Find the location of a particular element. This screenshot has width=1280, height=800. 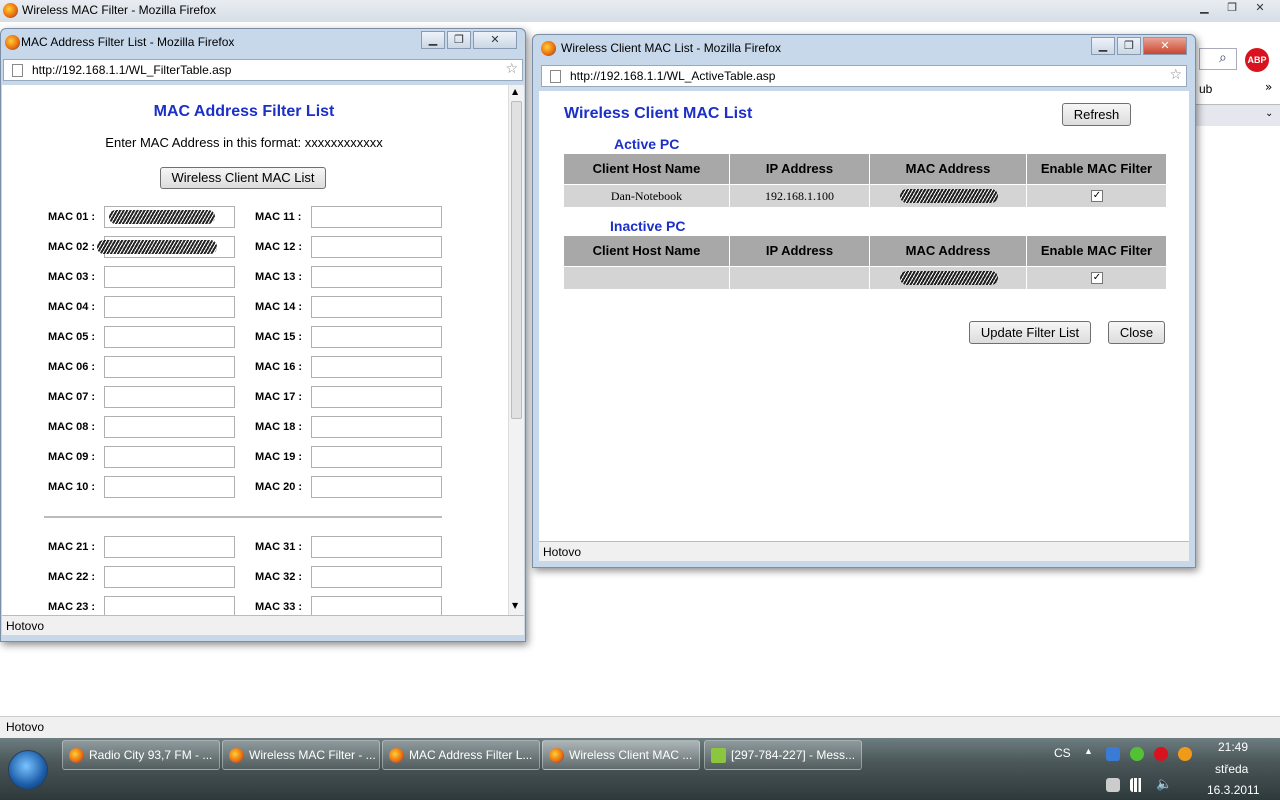

mac-label: MAC 06 : is located at coordinates (72, 367).